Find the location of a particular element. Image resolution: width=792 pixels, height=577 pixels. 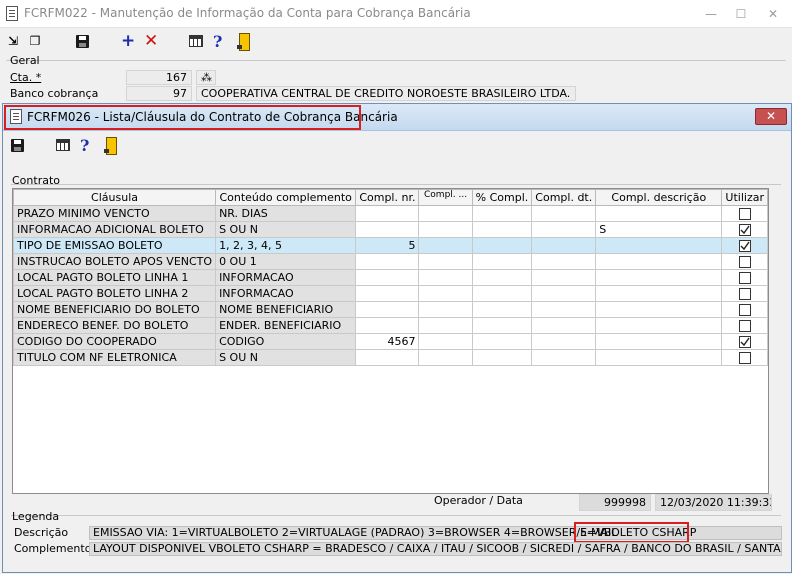

lookup-icon: ⁂ is located at coordinates (206, 77).